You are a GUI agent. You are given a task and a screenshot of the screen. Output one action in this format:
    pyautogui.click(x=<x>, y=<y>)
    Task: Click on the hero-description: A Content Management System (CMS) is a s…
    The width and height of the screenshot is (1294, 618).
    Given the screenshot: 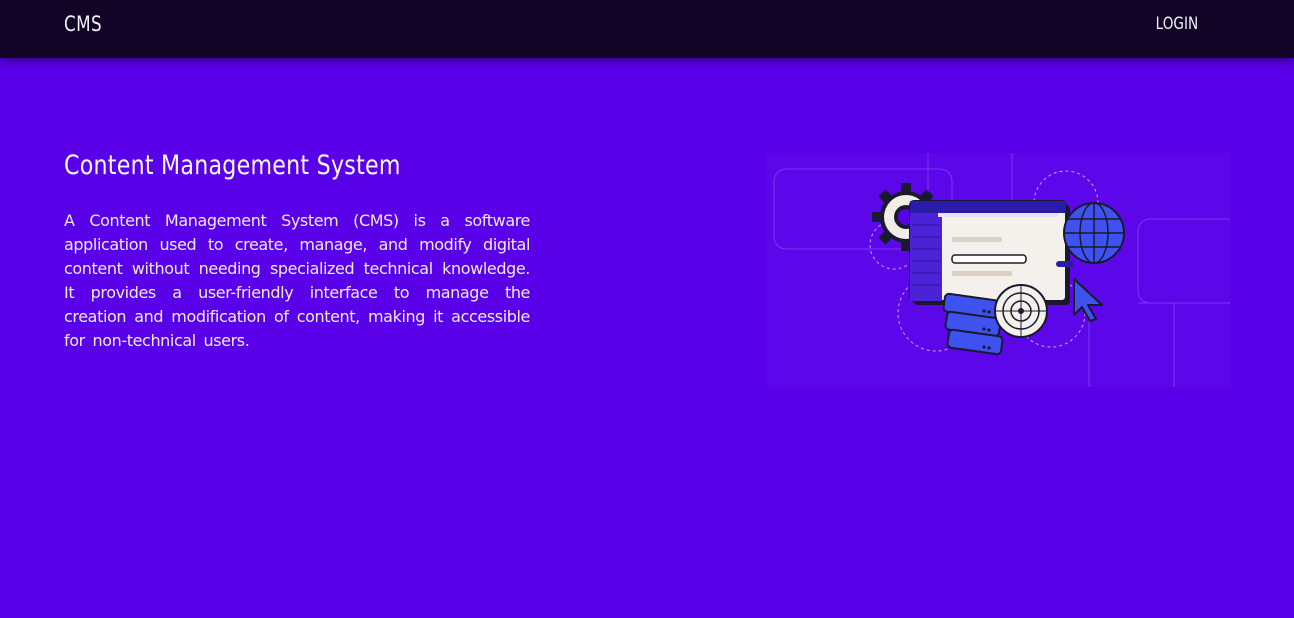 What is the action you would take?
    pyautogui.click(x=297, y=280)
    